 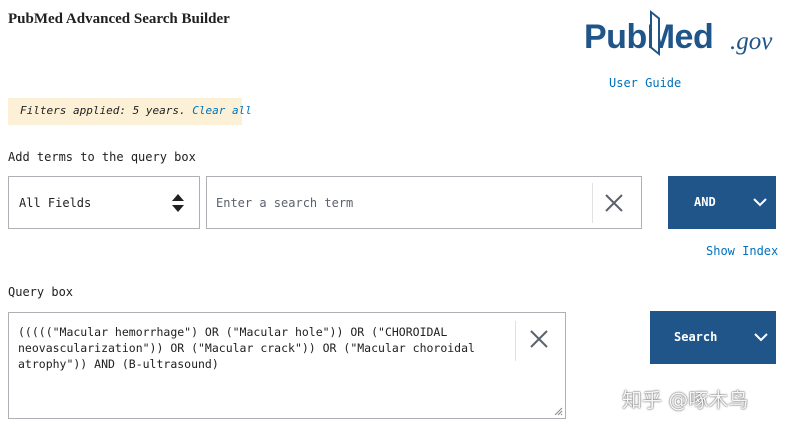 What do you see at coordinates (655, 33) in the screenshot?
I see `book-icon` at bounding box center [655, 33].